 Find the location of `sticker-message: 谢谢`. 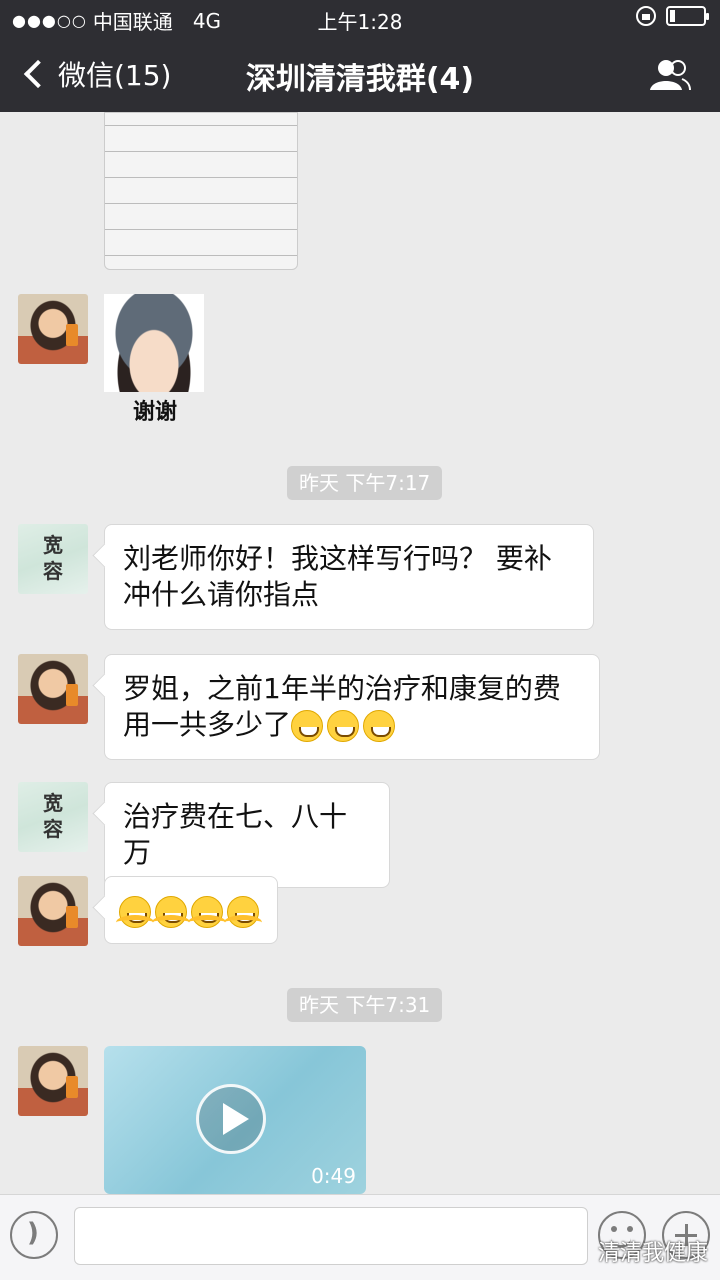

sticker-message: 谢谢 is located at coordinates (155, 361).